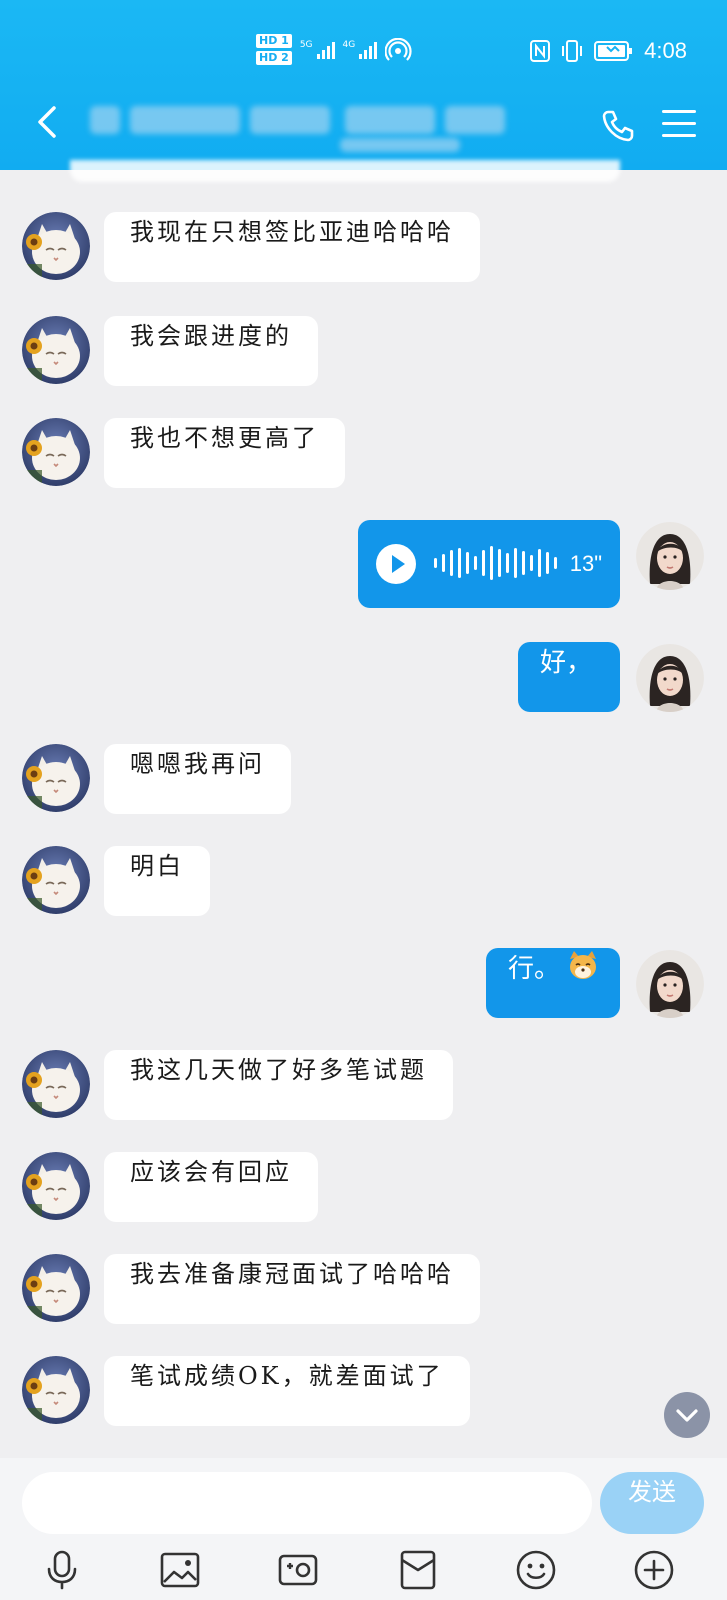 This screenshot has height=1600, width=727. What do you see at coordinates (580, 967) in the screenshot?
I see `dog-emoji-icon` at bounding box center [580, 967].